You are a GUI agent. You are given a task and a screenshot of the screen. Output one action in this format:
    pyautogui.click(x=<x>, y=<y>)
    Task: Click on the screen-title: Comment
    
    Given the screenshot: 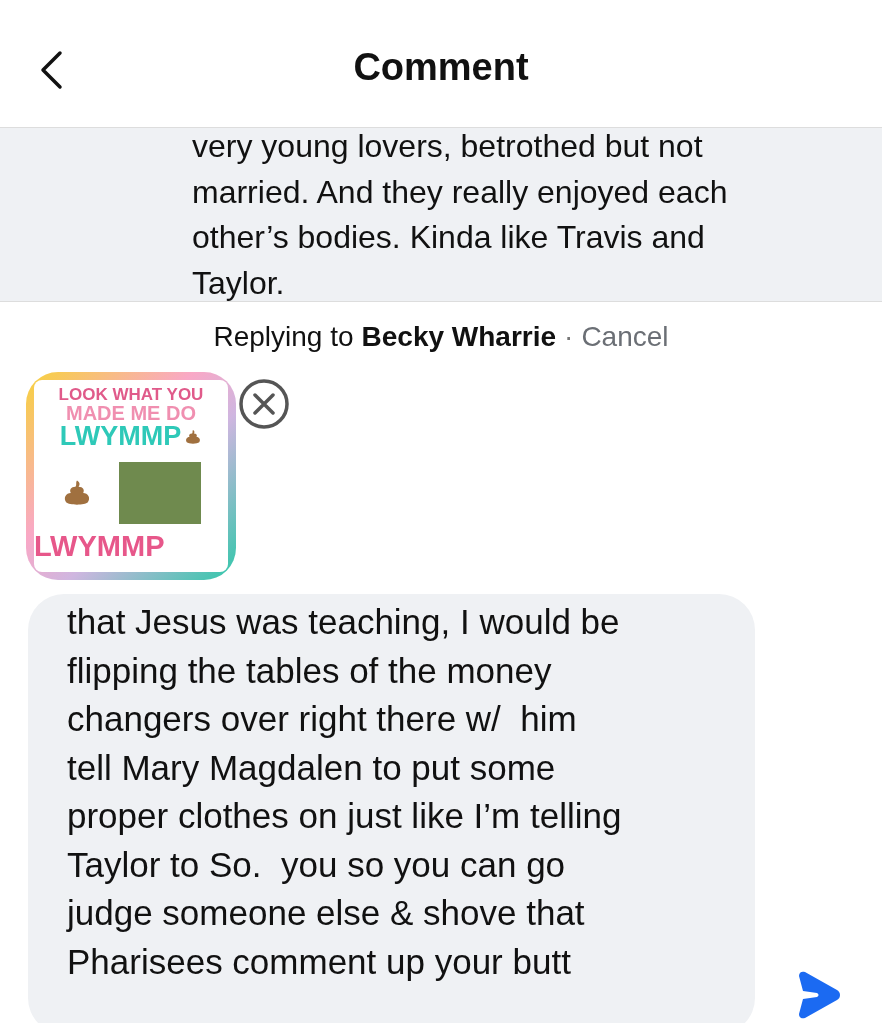 What is the action you would take?
    pyautogui.click(x=441, y=67)
    